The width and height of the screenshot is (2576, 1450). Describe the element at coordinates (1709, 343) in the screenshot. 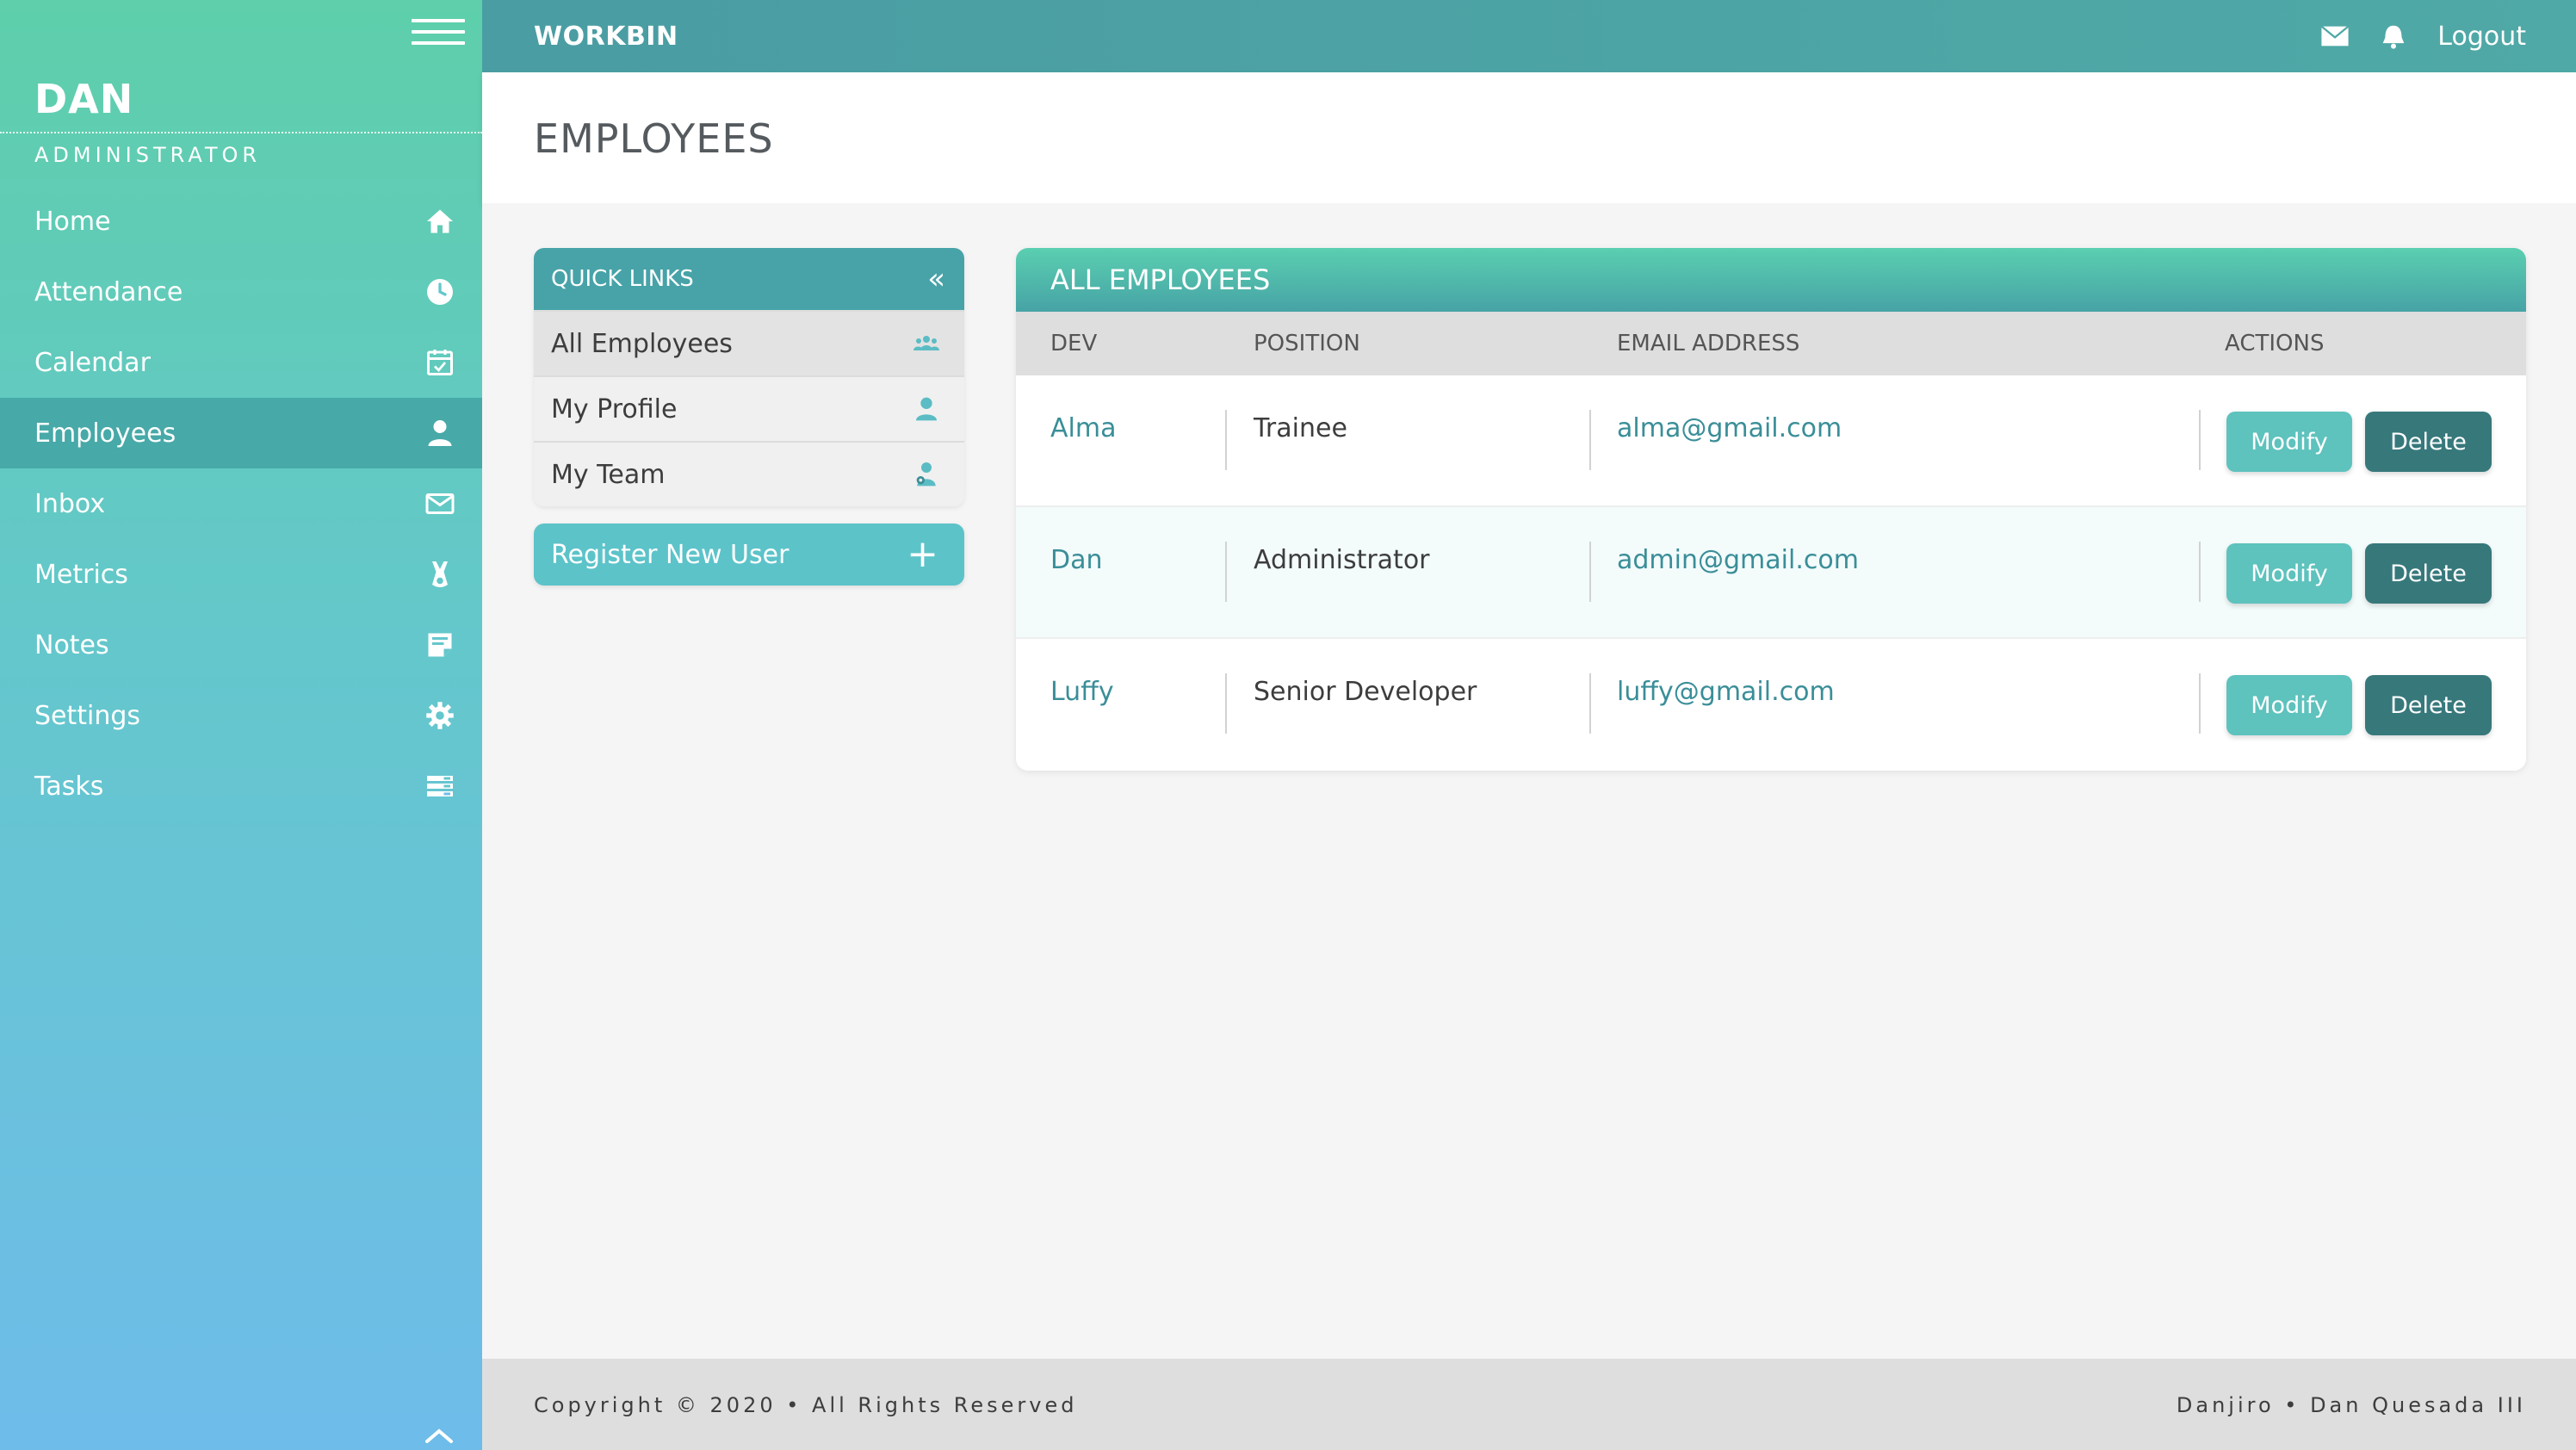

I see `column-header-email: EMAIL ADDRESS` at that location.